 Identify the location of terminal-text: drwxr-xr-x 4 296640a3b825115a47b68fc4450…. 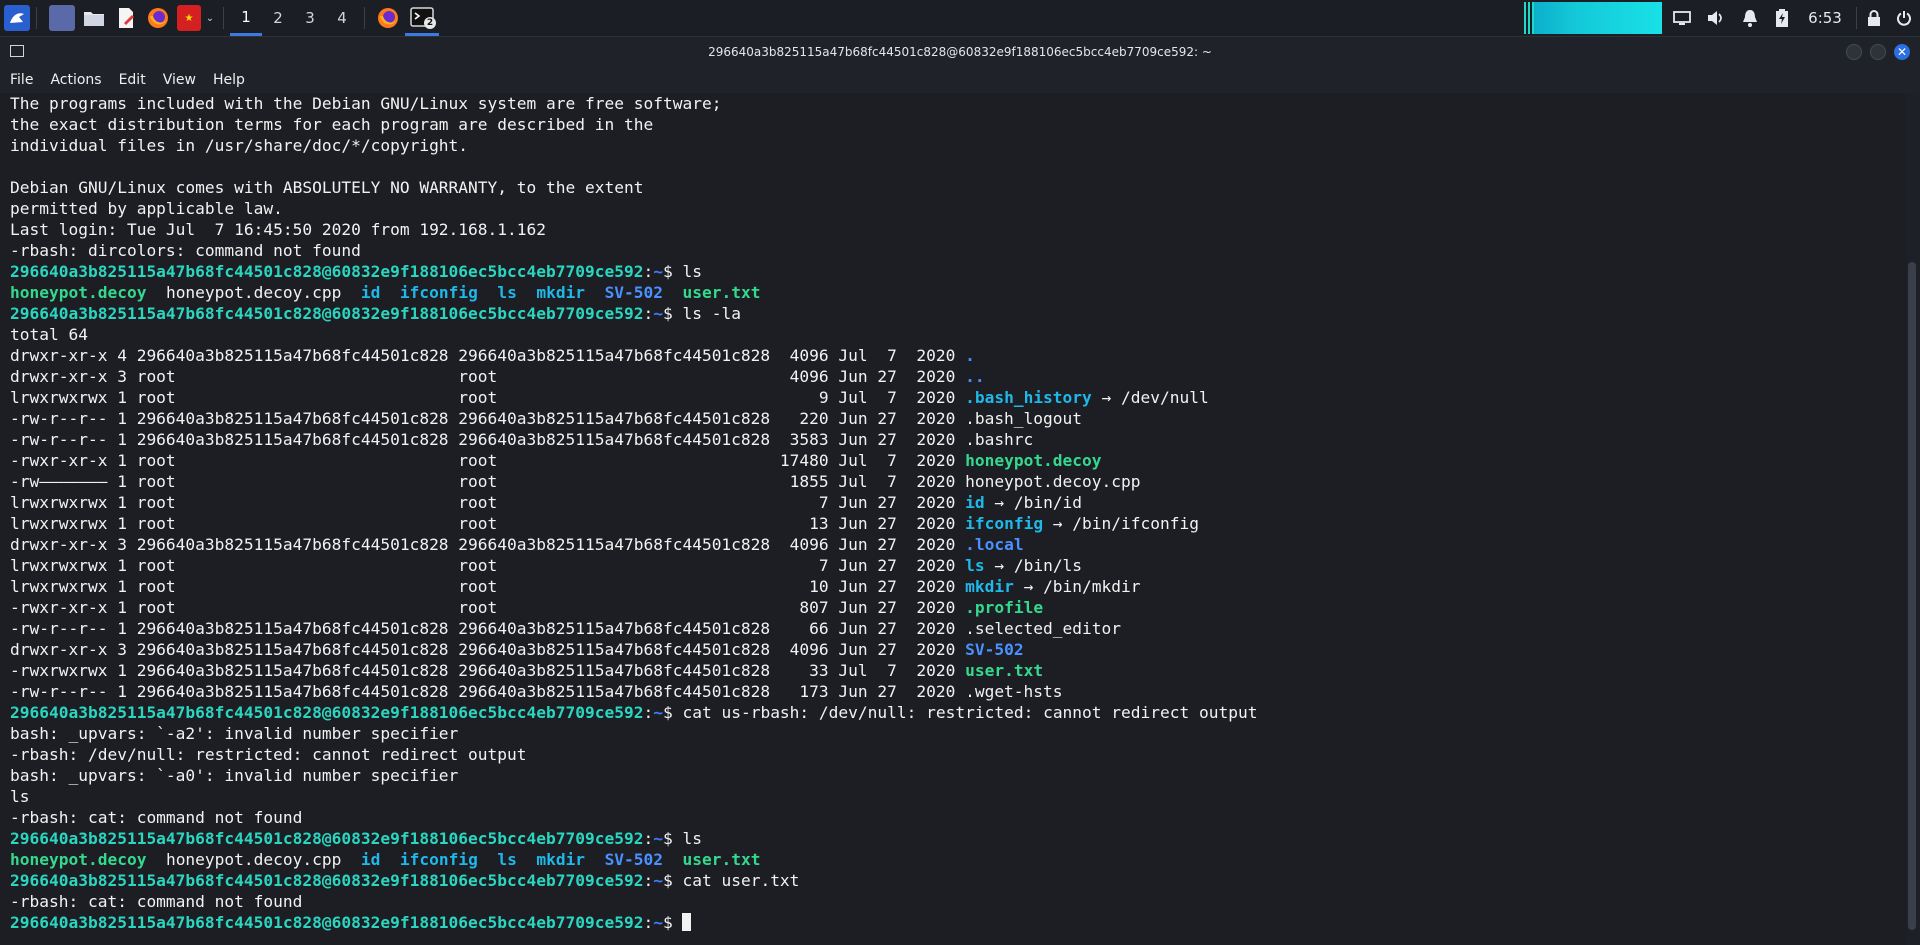
(488, 355).